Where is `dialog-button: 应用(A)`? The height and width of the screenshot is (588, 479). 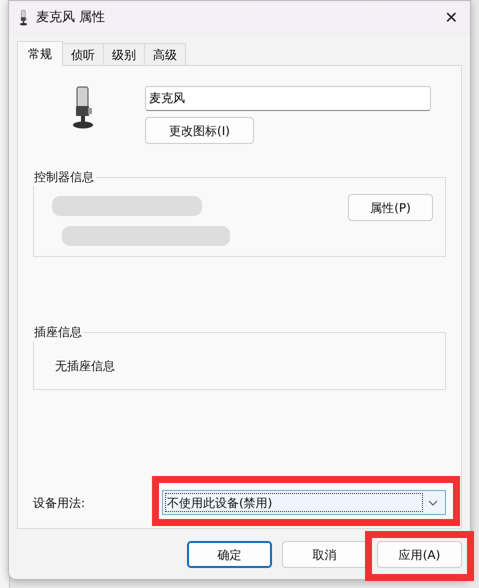 dialog-button: 应用(A) is located at coordinates (419, 554).